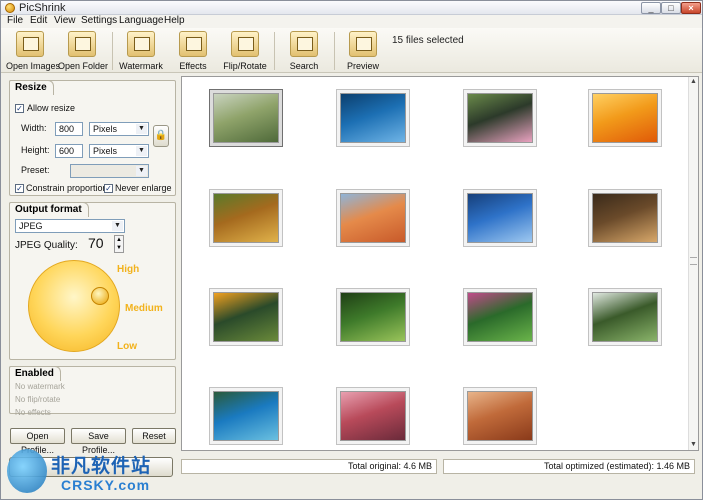  Describe the element at coordinates (38, 20) in the screenshot. I see `menu-edit: Edit` at that location.